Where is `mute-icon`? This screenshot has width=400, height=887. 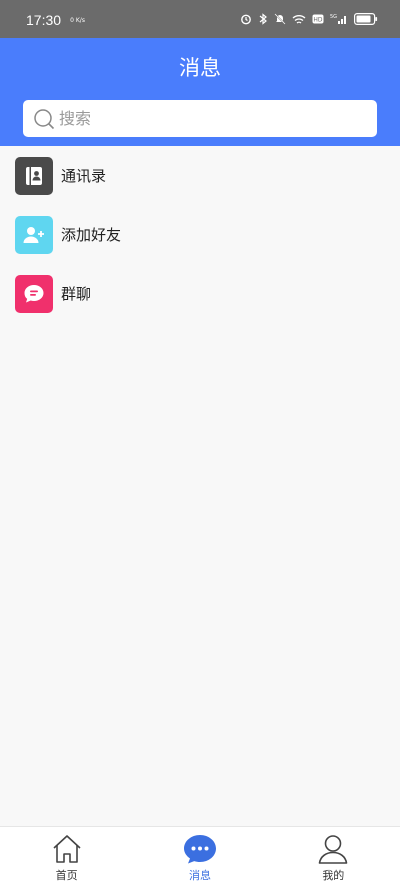 mute-icon is located at coordinates (280, 19).